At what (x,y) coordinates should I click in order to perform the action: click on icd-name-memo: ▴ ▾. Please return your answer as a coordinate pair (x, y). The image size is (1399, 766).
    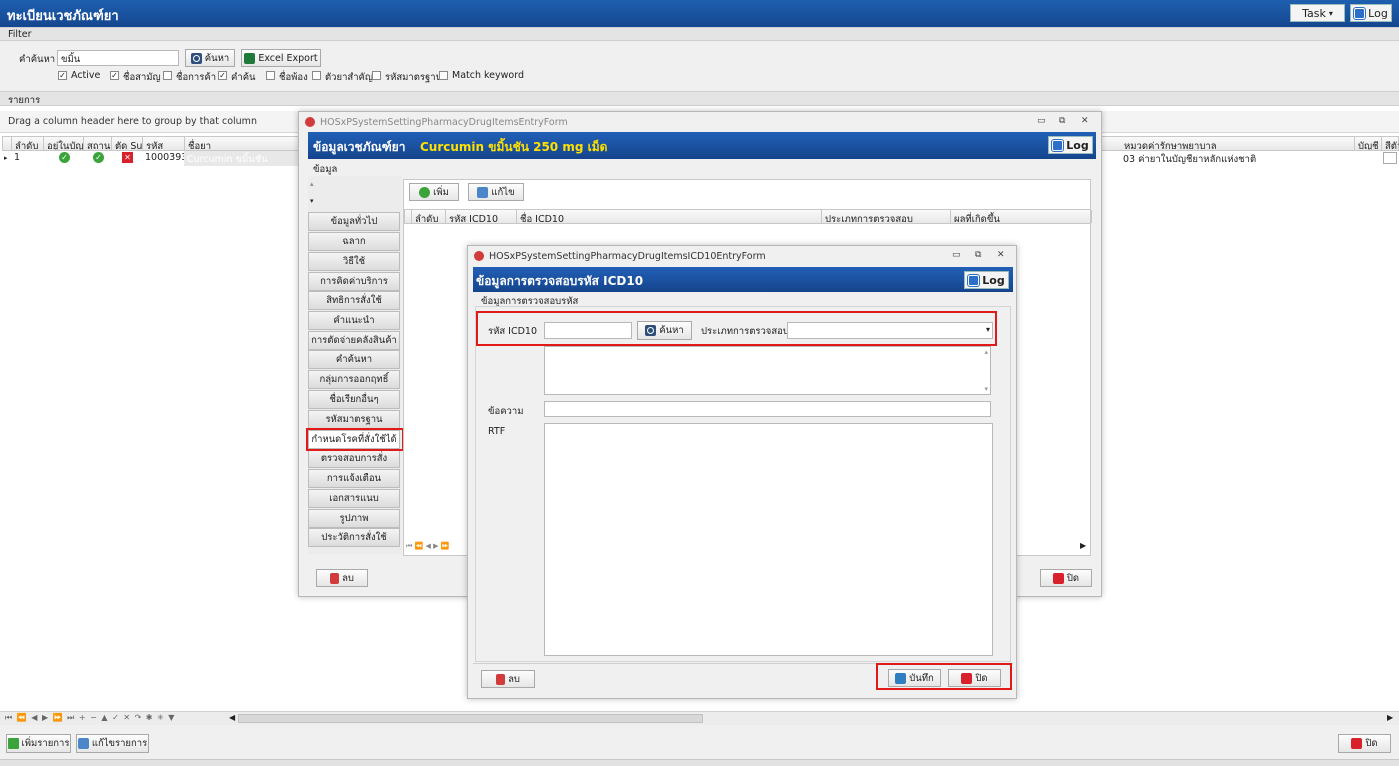
    Looking at the image, I should click on (767, 370).